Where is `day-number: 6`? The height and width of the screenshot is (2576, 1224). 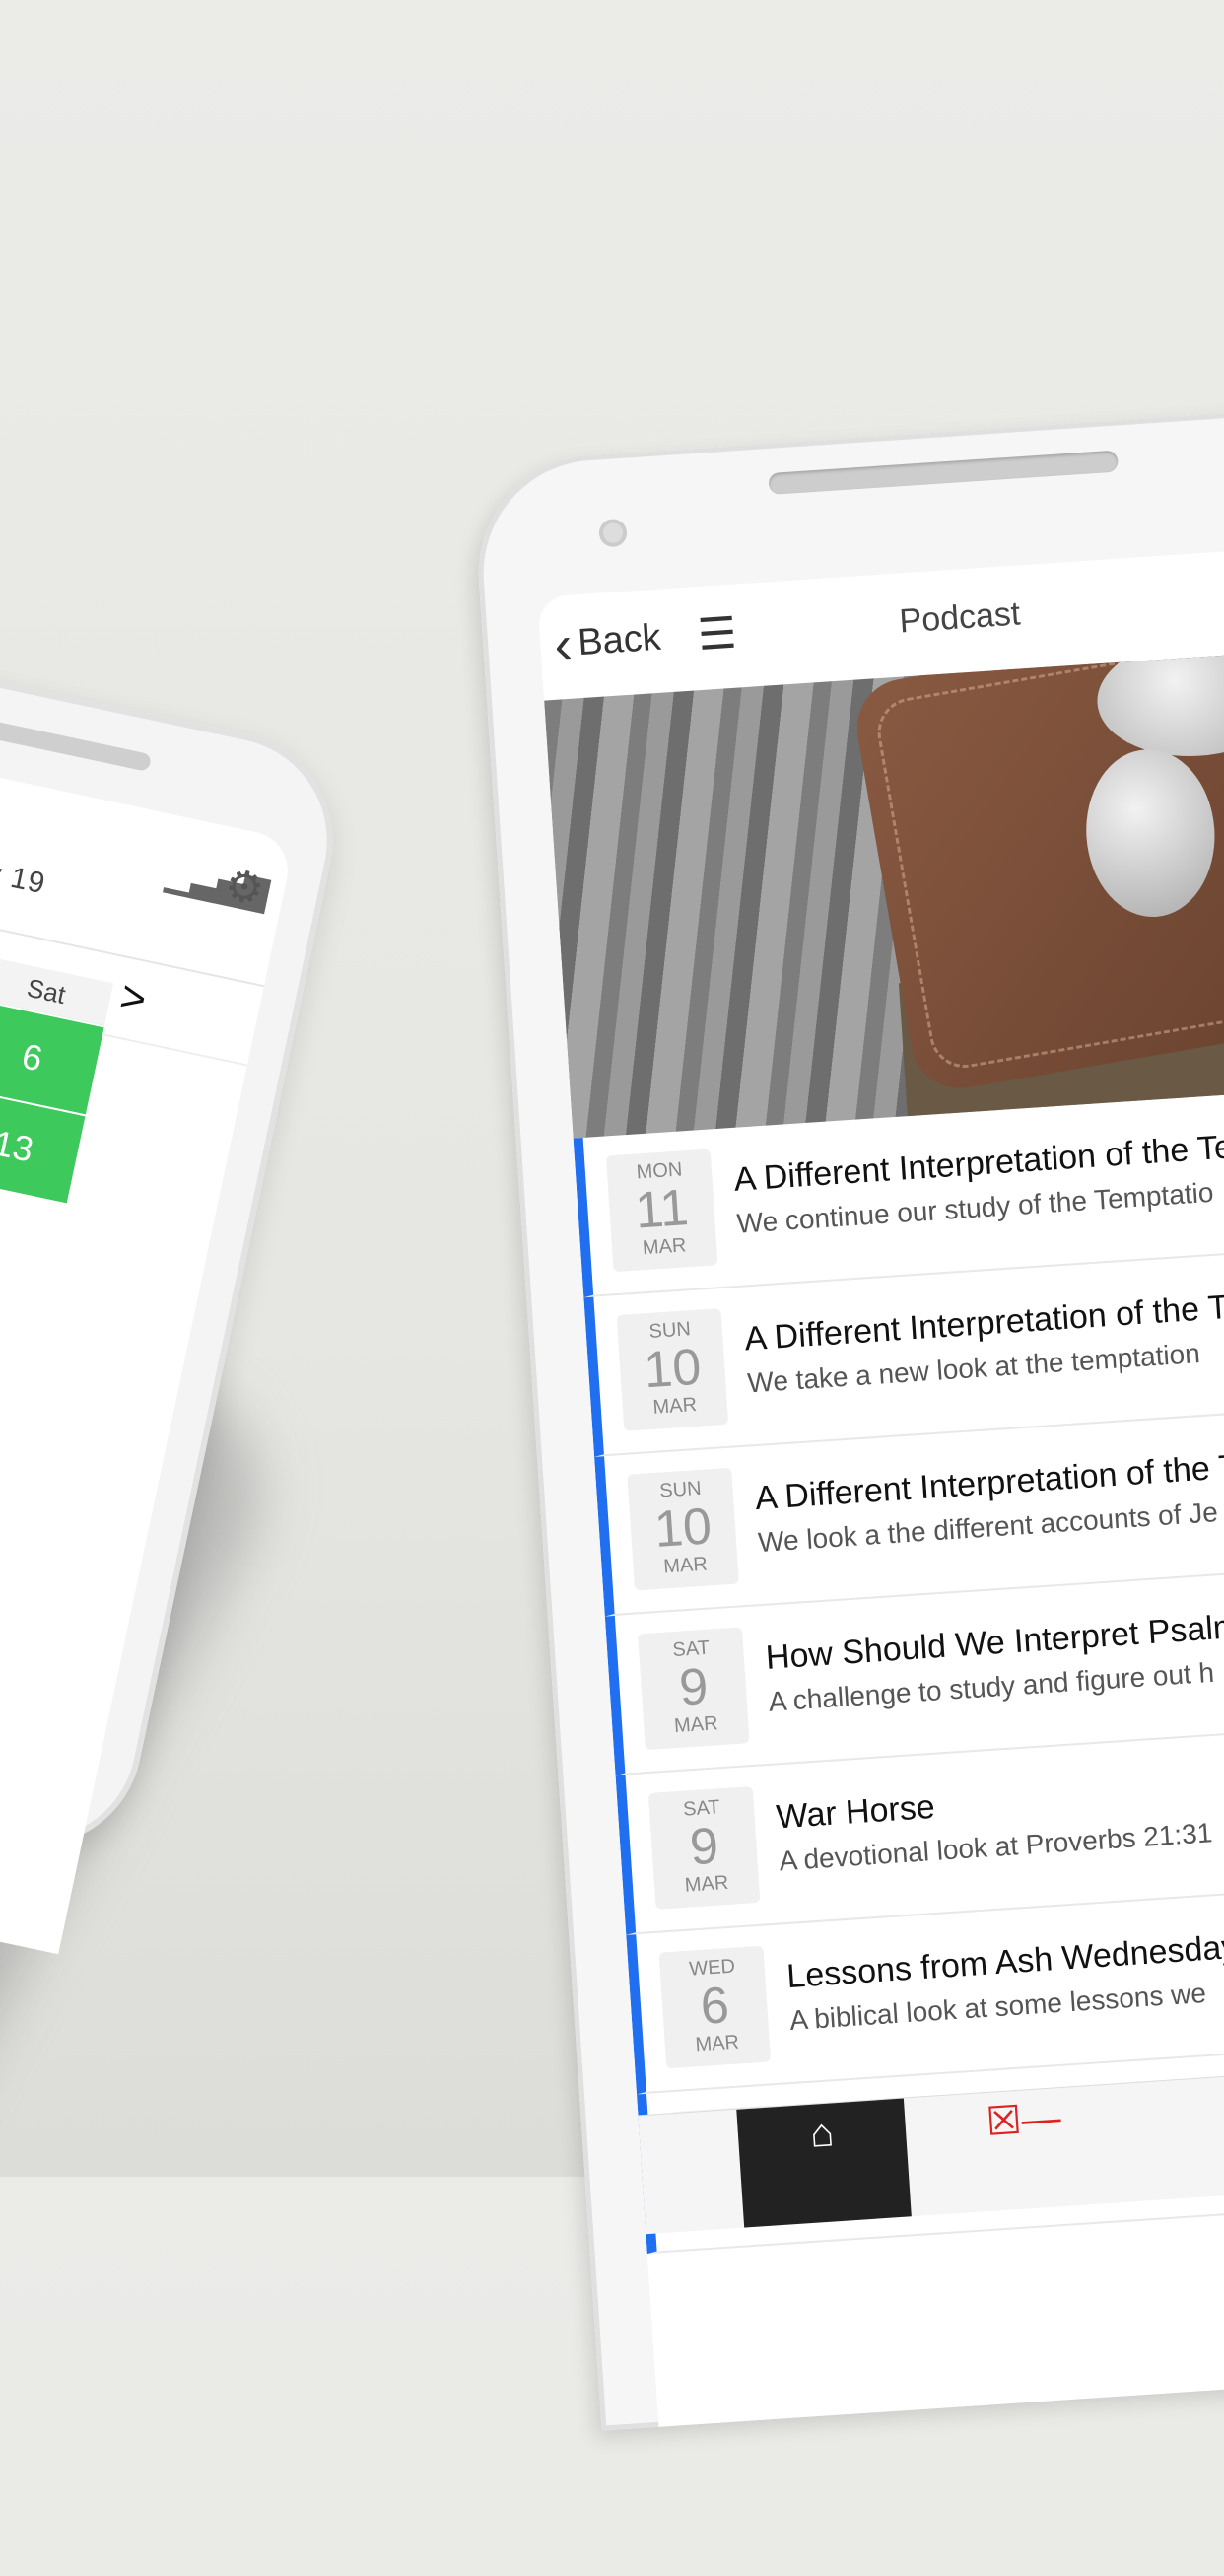
day-number: 6 is located at coordinates (714, 2007).